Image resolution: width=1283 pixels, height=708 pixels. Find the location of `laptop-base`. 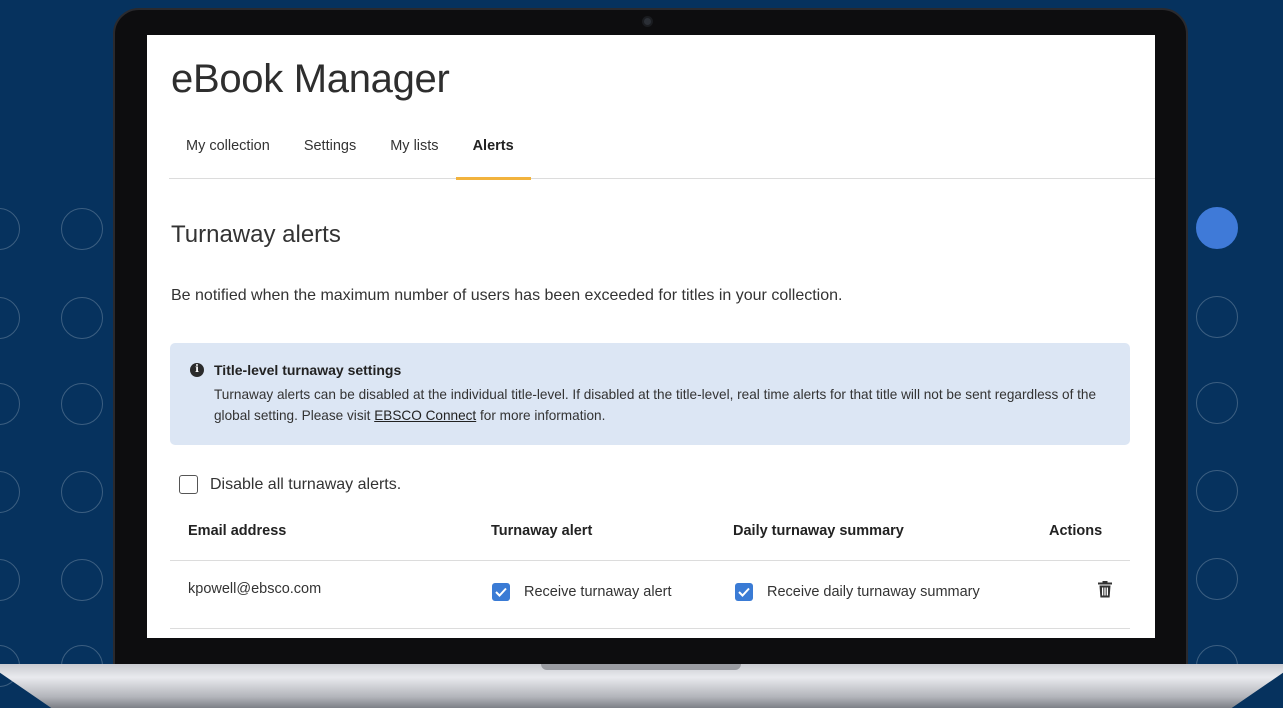

laptop-base is located at coordinates (641, 686).